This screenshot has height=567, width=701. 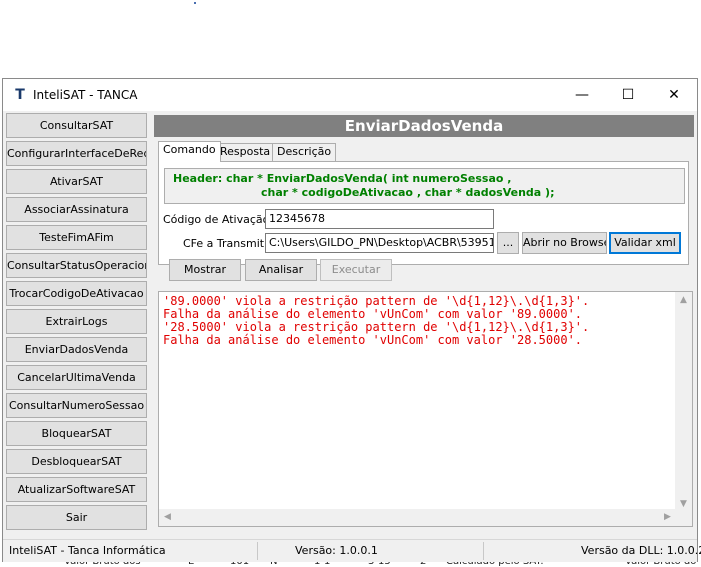 What do you see at coordinates (356, 270) in the screenshot?
I see `executar-button: Executar` at bounding box center [356, 270].